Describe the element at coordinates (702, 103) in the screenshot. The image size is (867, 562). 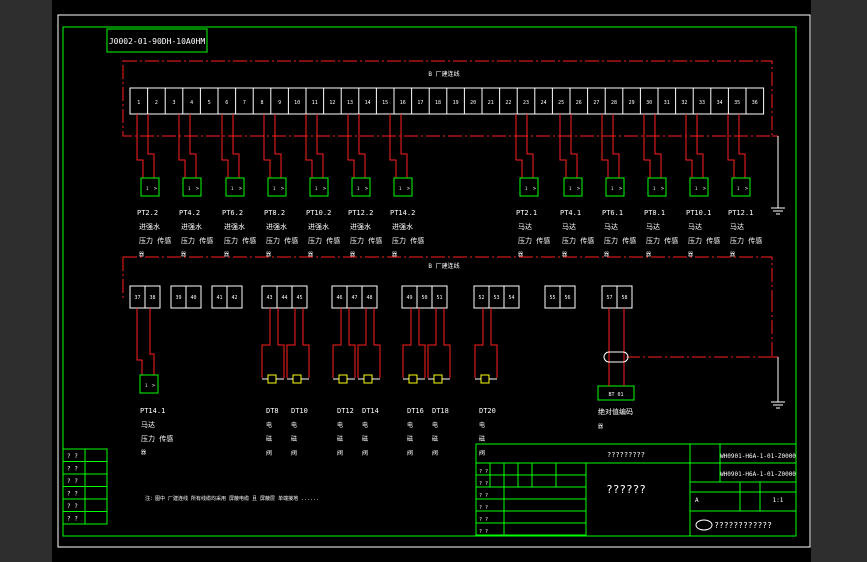
I see `top-terminal-33: 33` at that location.